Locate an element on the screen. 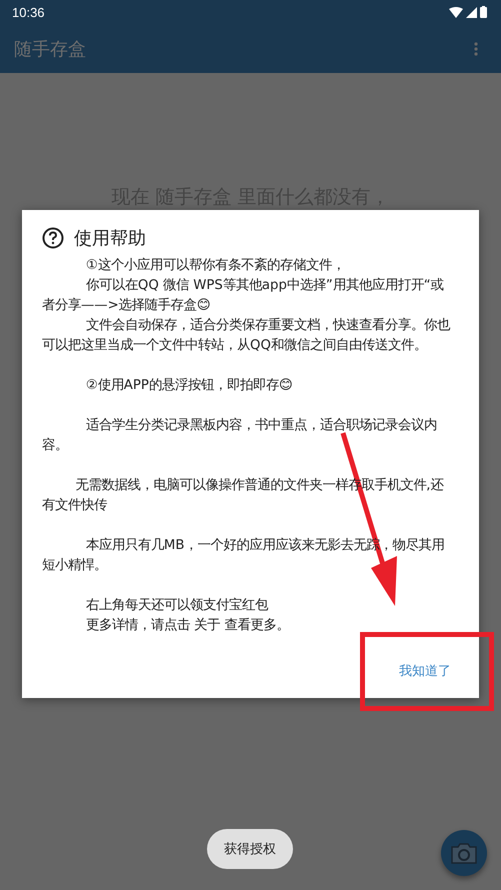  camera-button is located at coordinates (464, 853).